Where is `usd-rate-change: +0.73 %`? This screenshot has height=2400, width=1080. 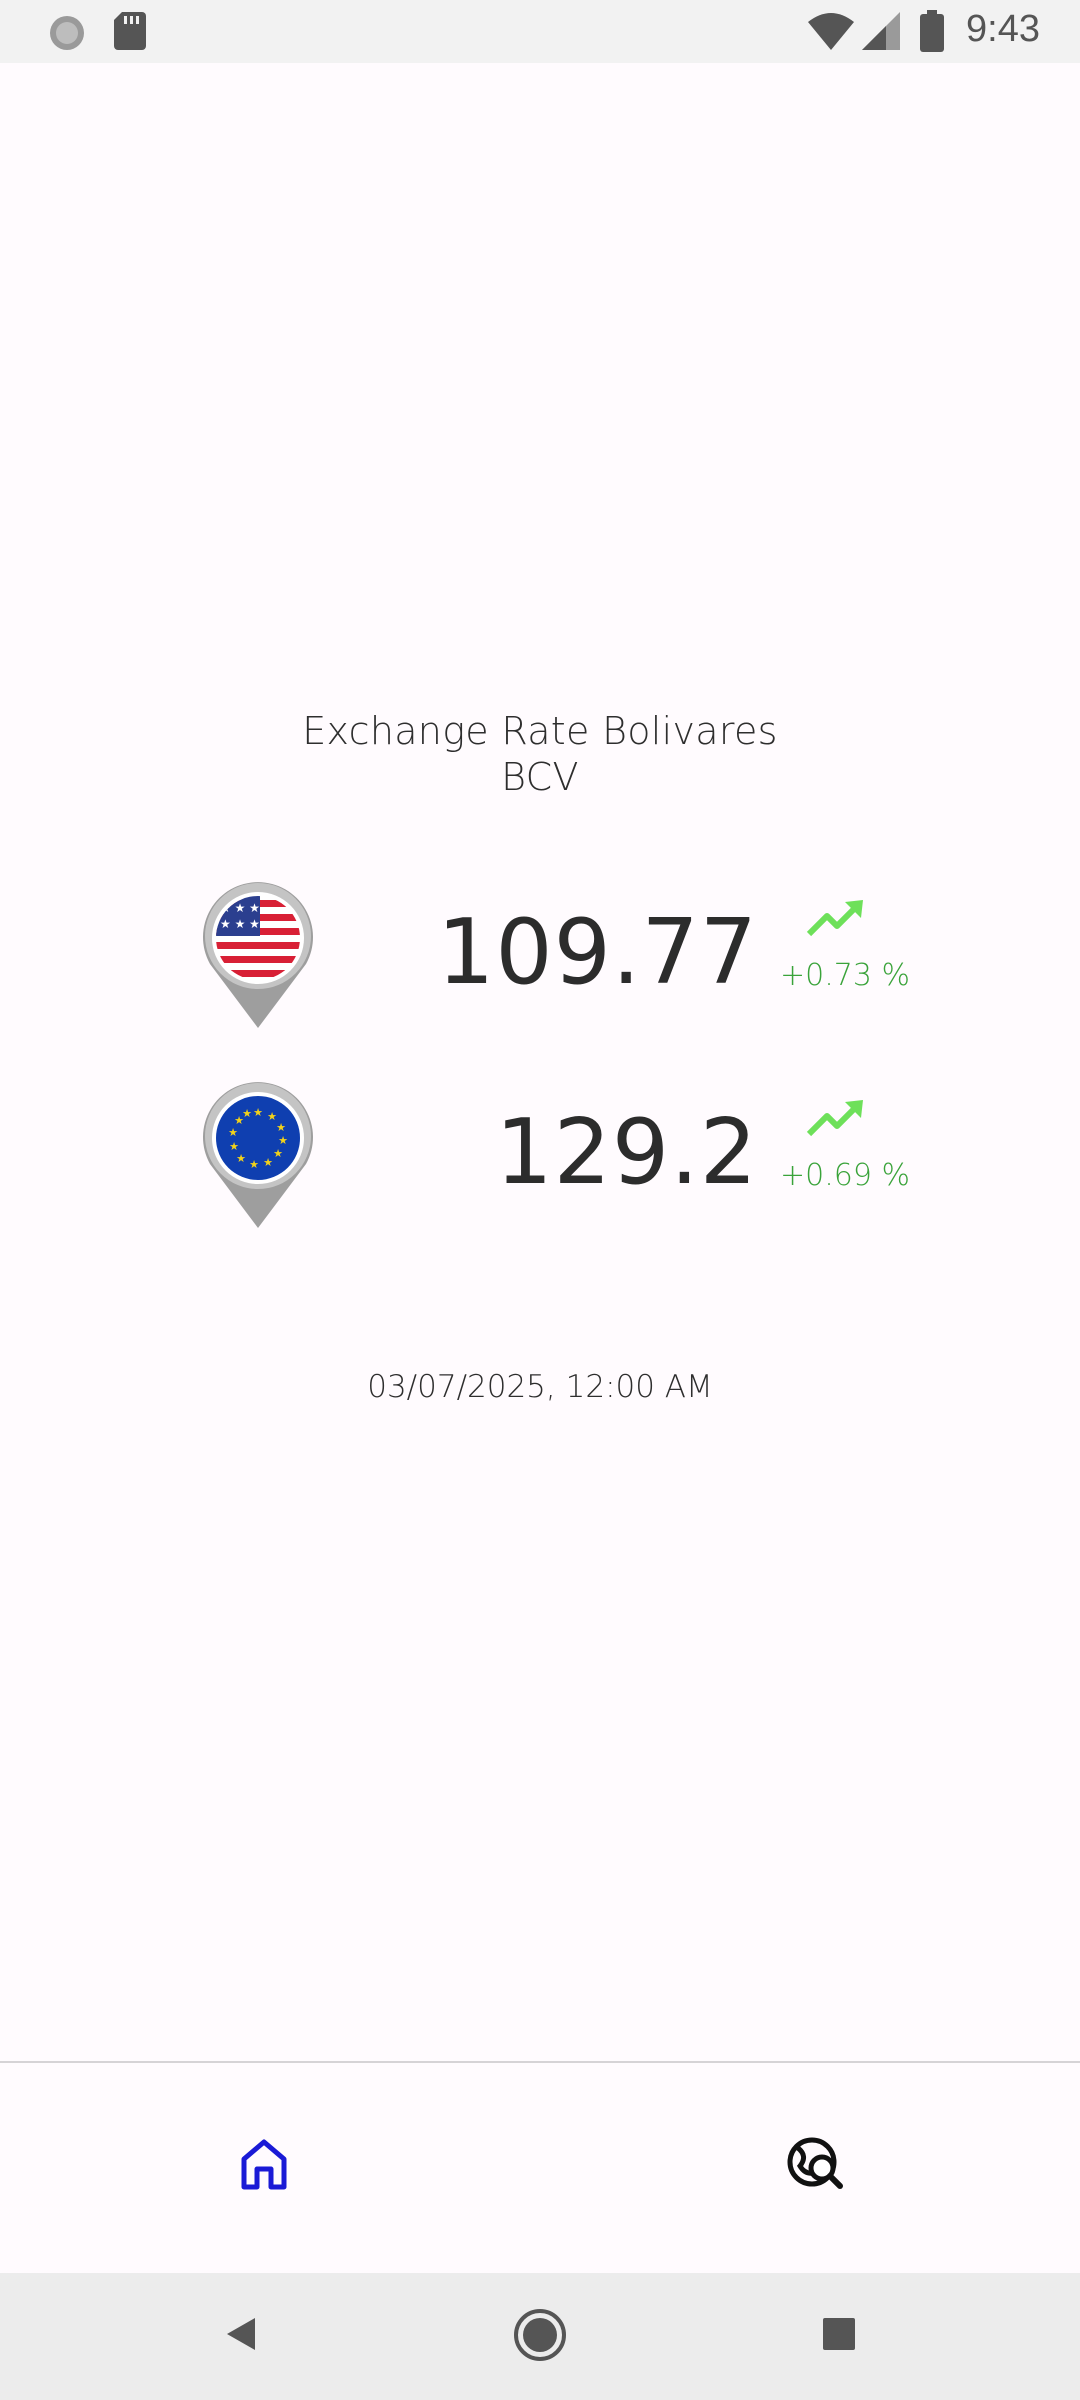 usd-rate-change: +0.73 % is located at coordinates (845, 975).